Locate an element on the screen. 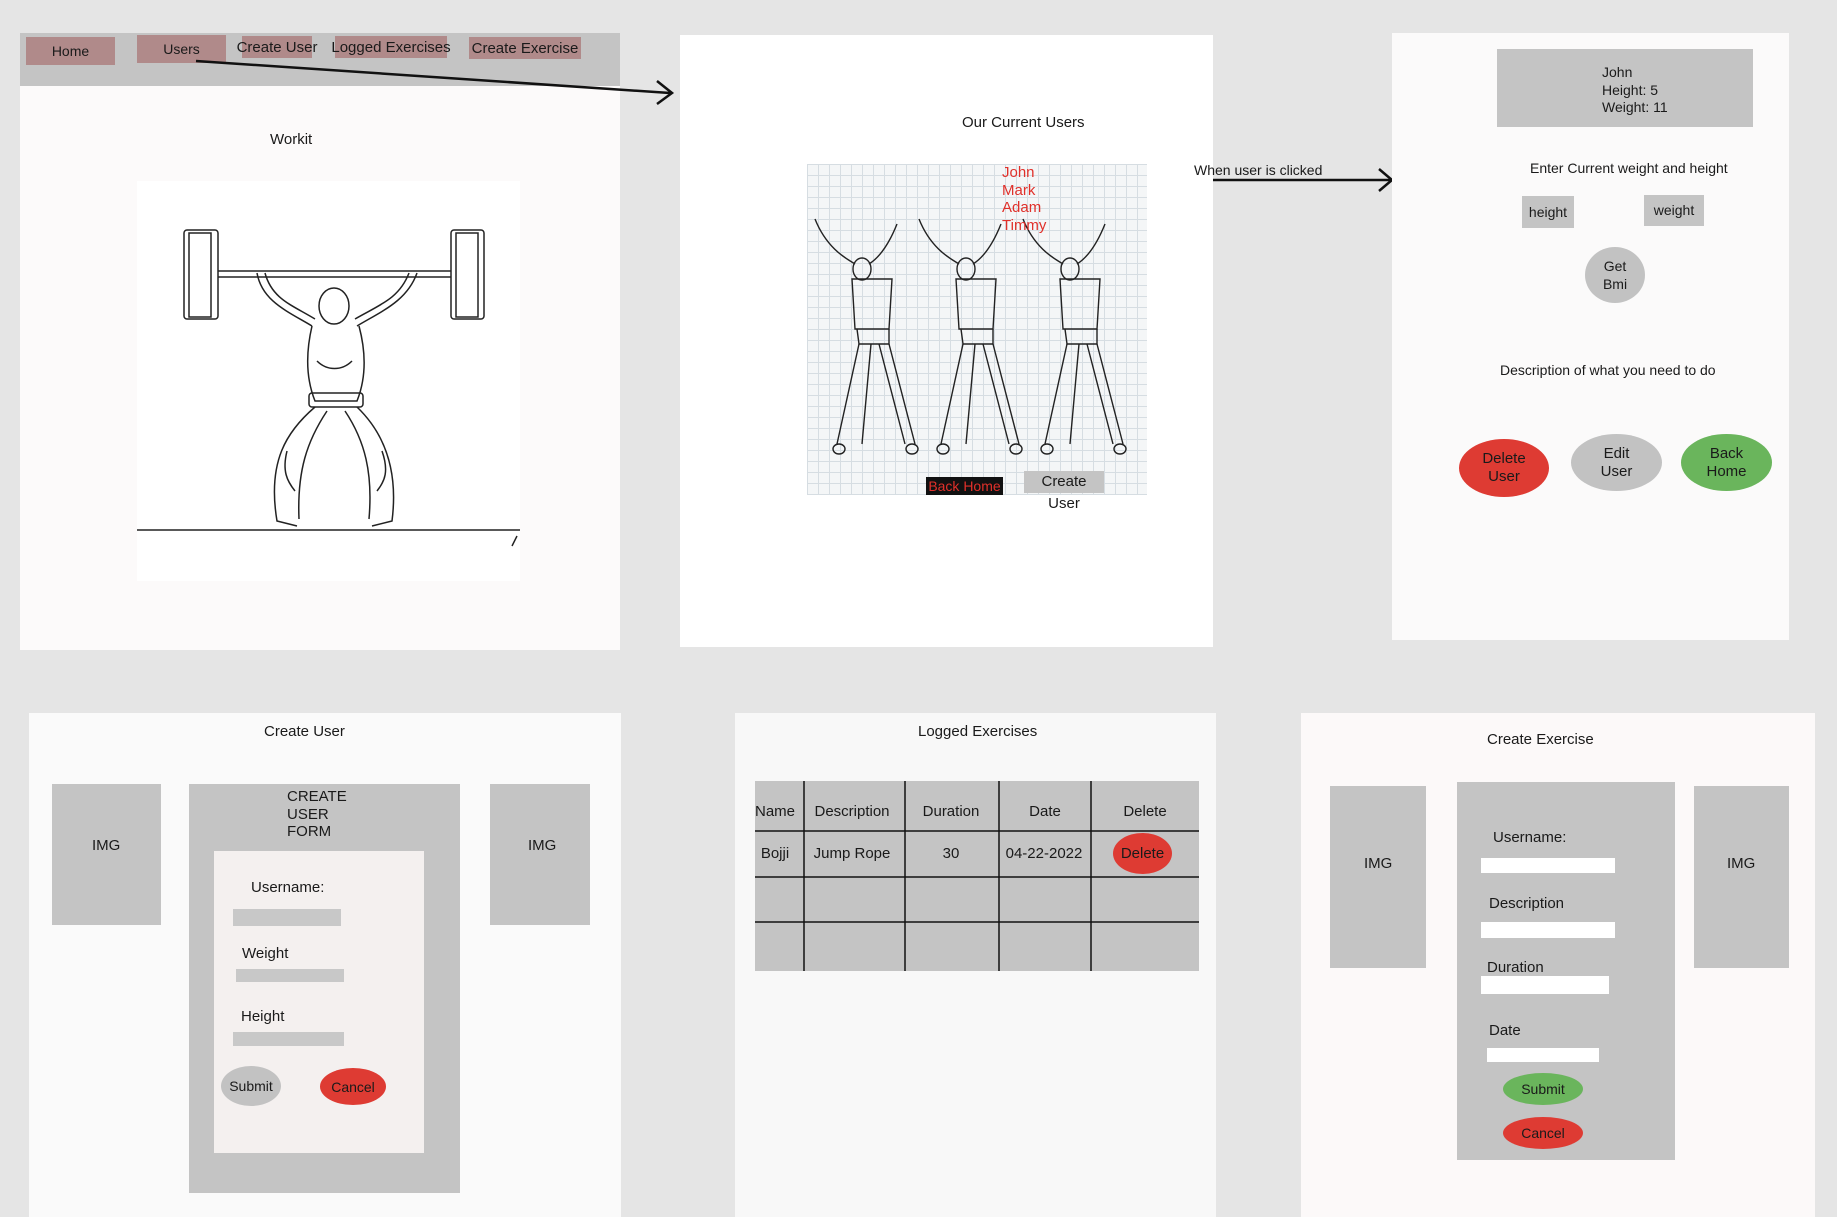 The image size is (1837, 1217). weight-label: Weight is located at coordinates (265, 953).